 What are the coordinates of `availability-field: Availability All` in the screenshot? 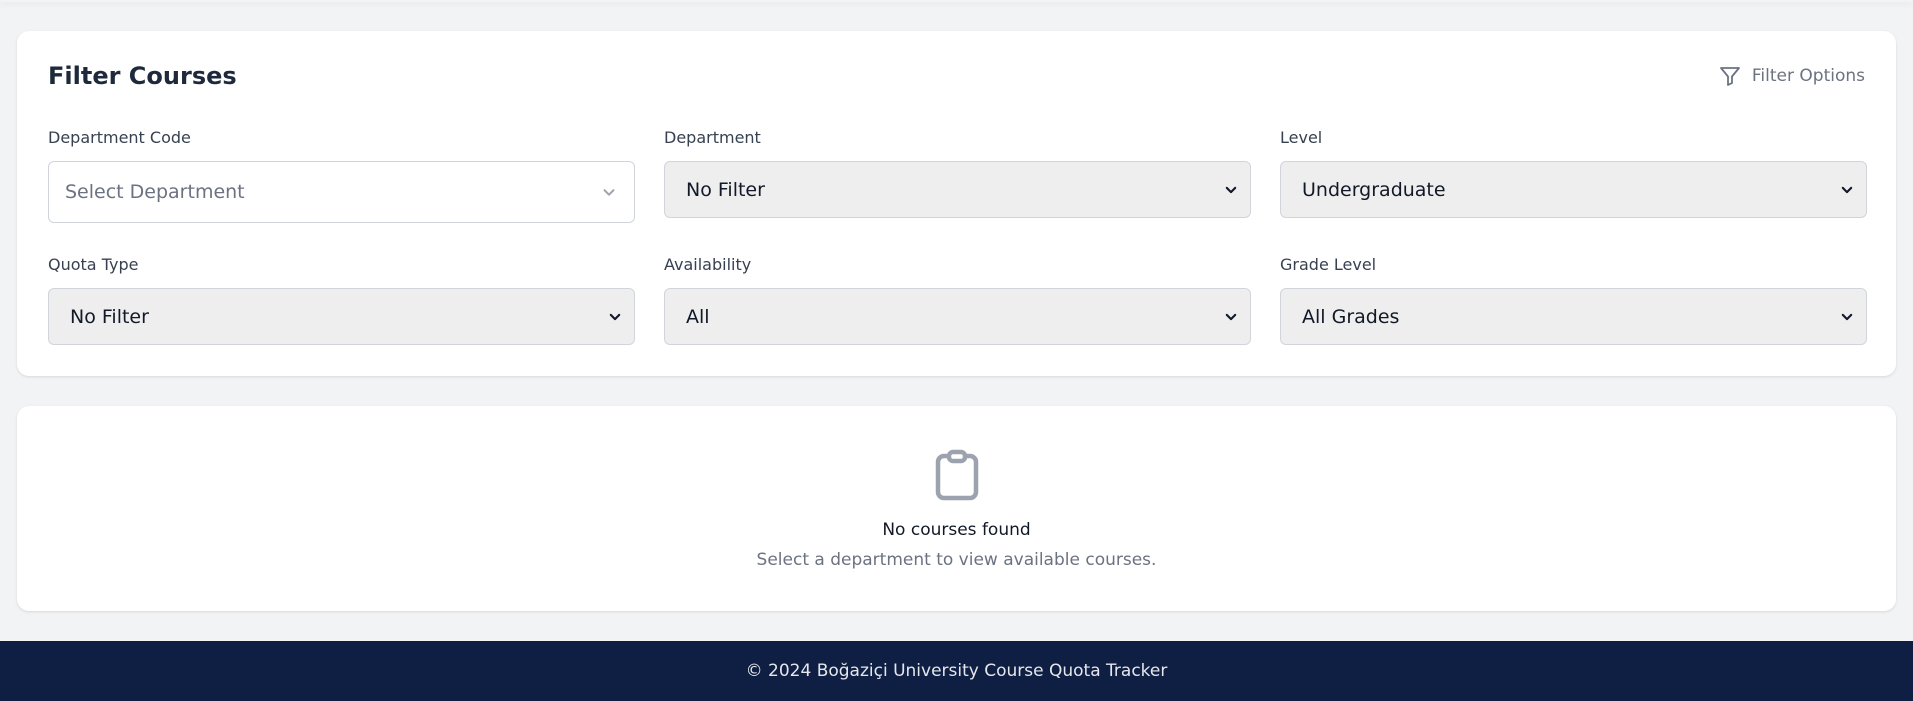 It's located at (957, 300).